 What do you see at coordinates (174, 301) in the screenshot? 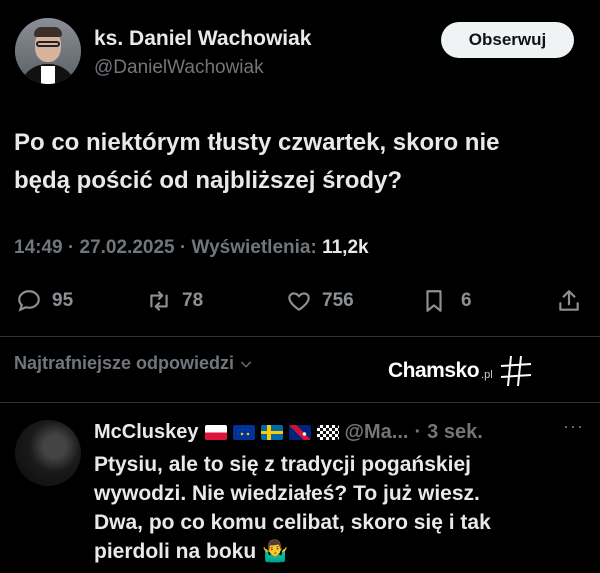
I see `retweet-action: 78` at bounding box center [174, 301].